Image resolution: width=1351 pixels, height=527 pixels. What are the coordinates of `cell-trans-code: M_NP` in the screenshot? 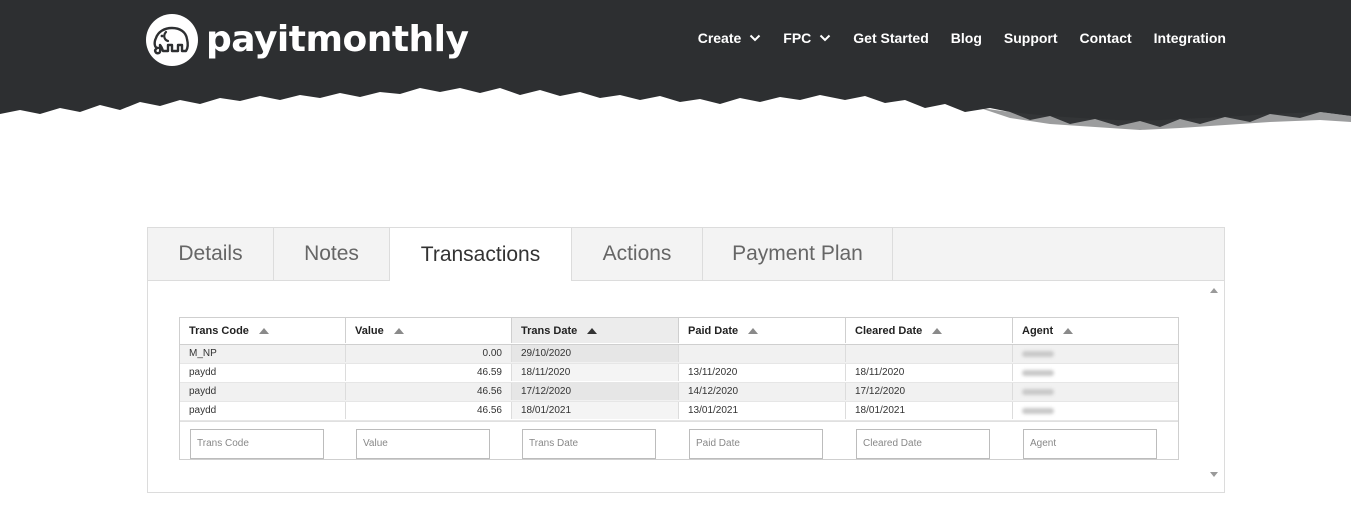 It's located at (263, 353).